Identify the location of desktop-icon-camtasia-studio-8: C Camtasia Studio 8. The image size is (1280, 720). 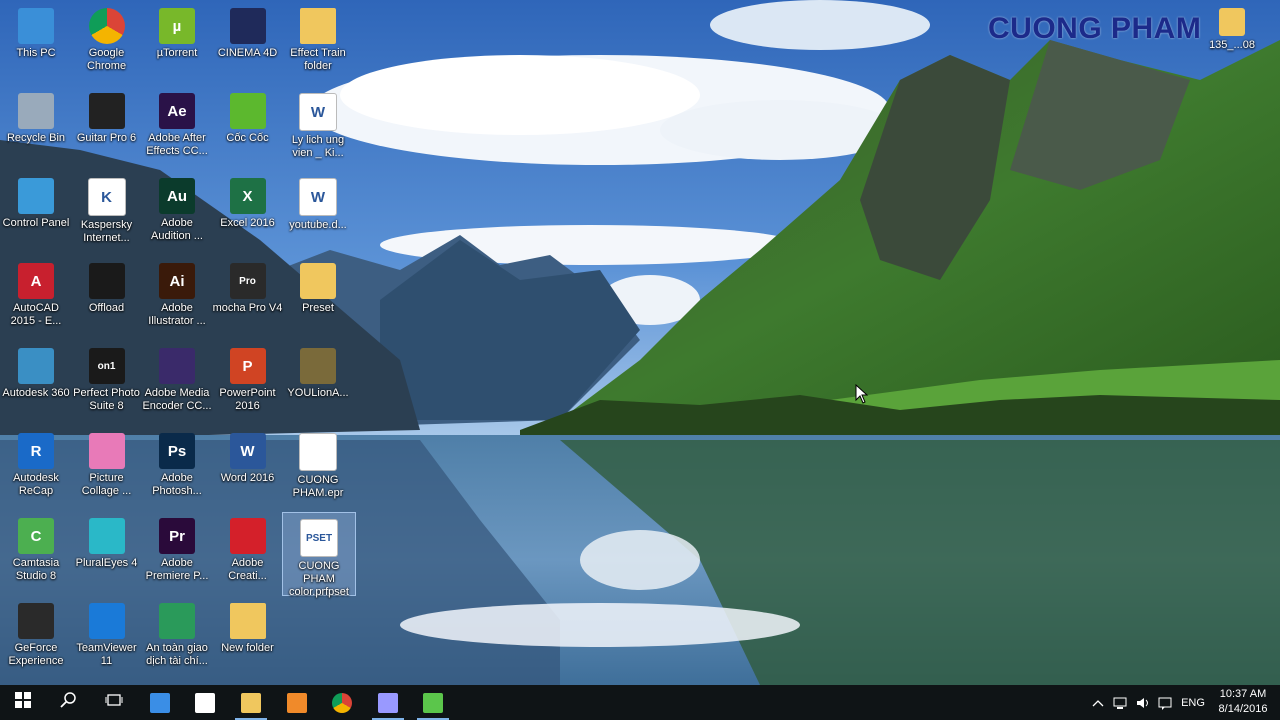
(36, 552).